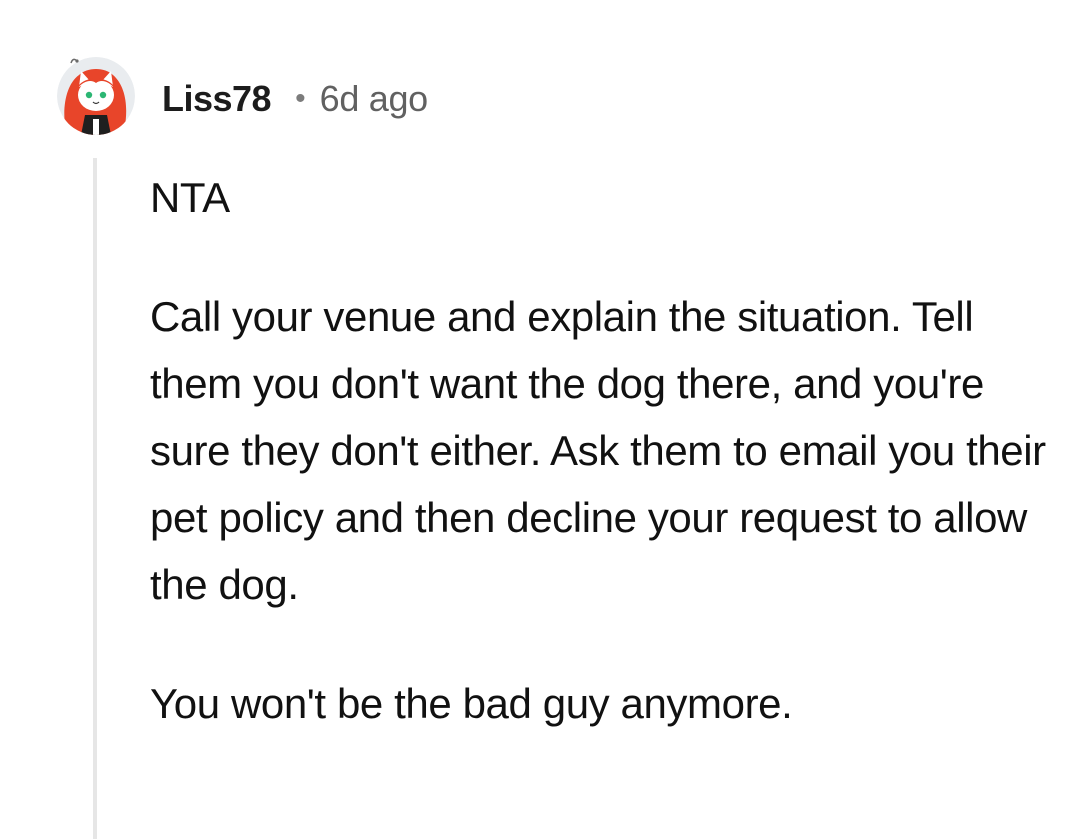 This screenshot has height=839, width=1080. Describe the element at coordinates (374, 98) in the screenshot. I see `comment-timestamp: 6d ago` at that location.